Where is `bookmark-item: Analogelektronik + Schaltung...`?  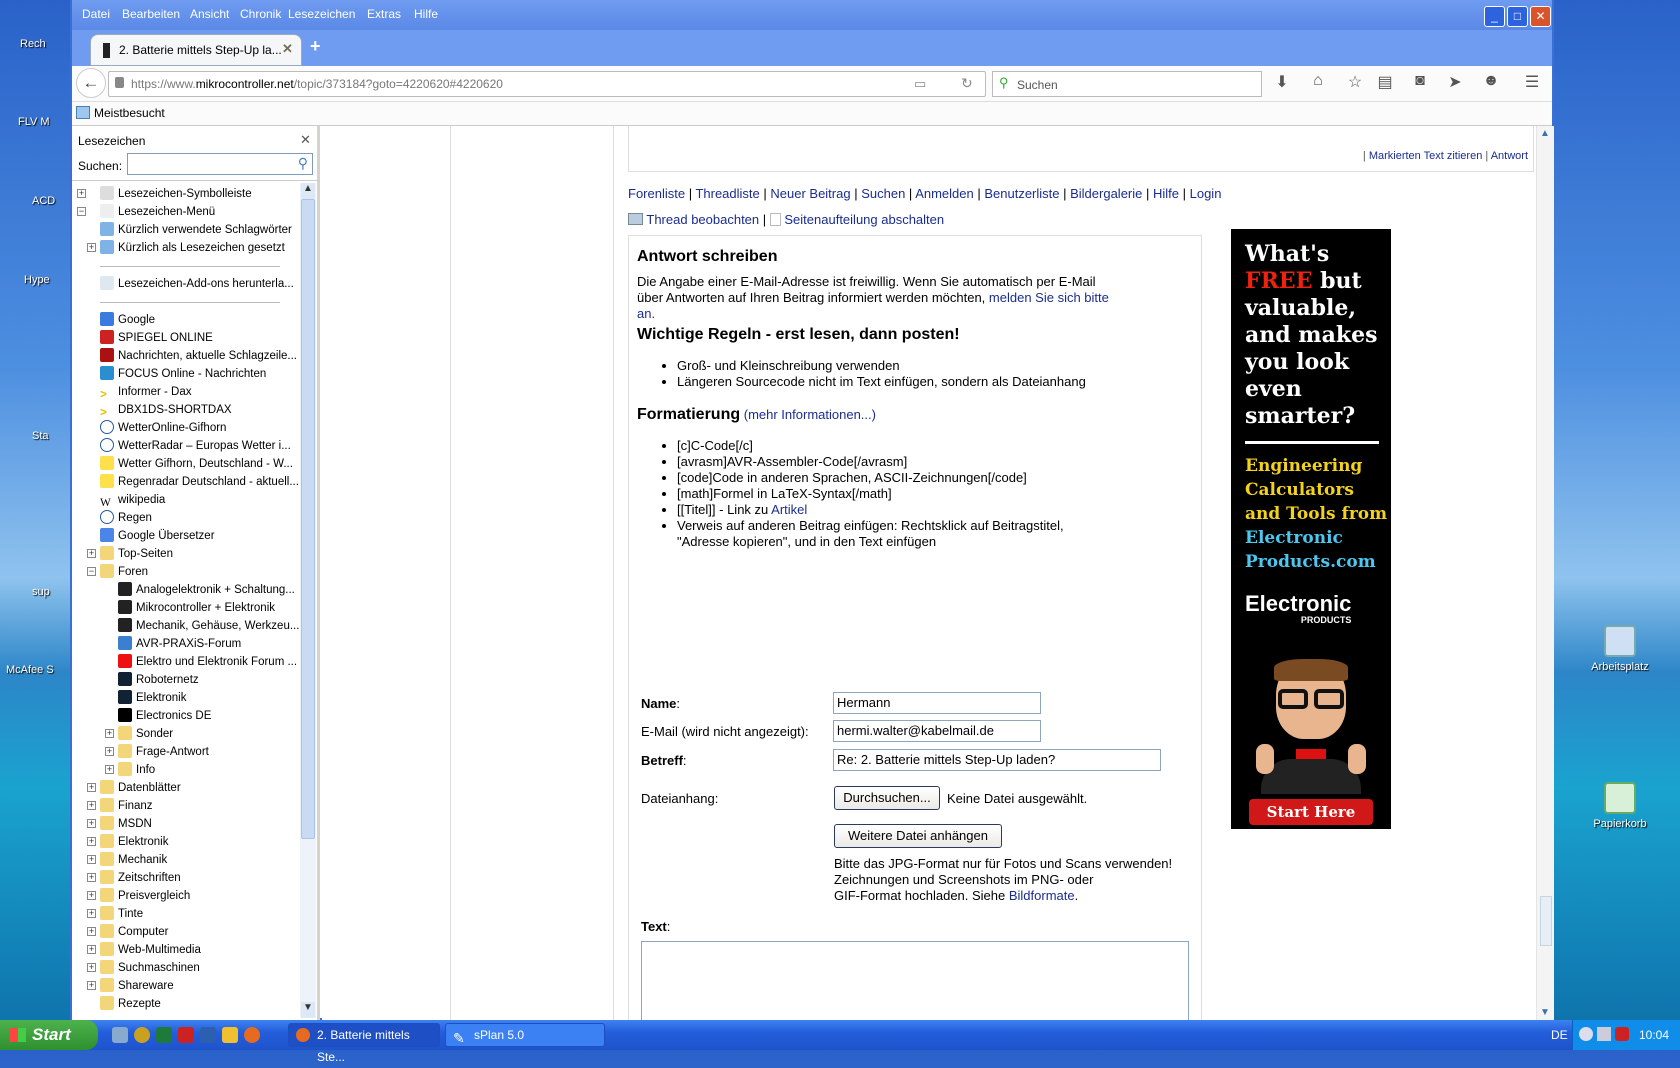 bookmark-item: Analogelektronik + Schaltung... is located at coordinates (206, 590).